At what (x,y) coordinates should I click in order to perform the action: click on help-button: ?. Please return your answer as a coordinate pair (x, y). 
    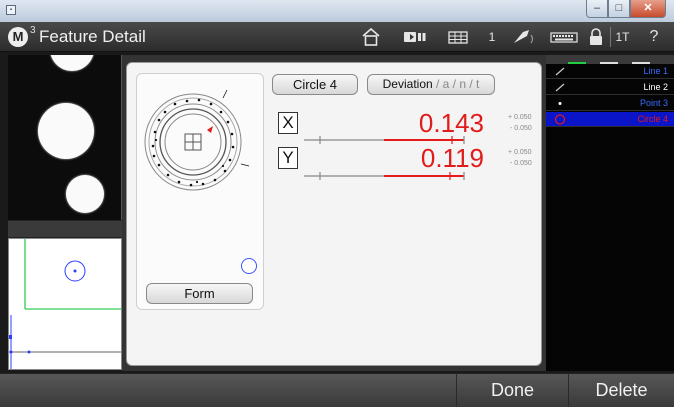
    Looking at the image, I should click on (654, 37).